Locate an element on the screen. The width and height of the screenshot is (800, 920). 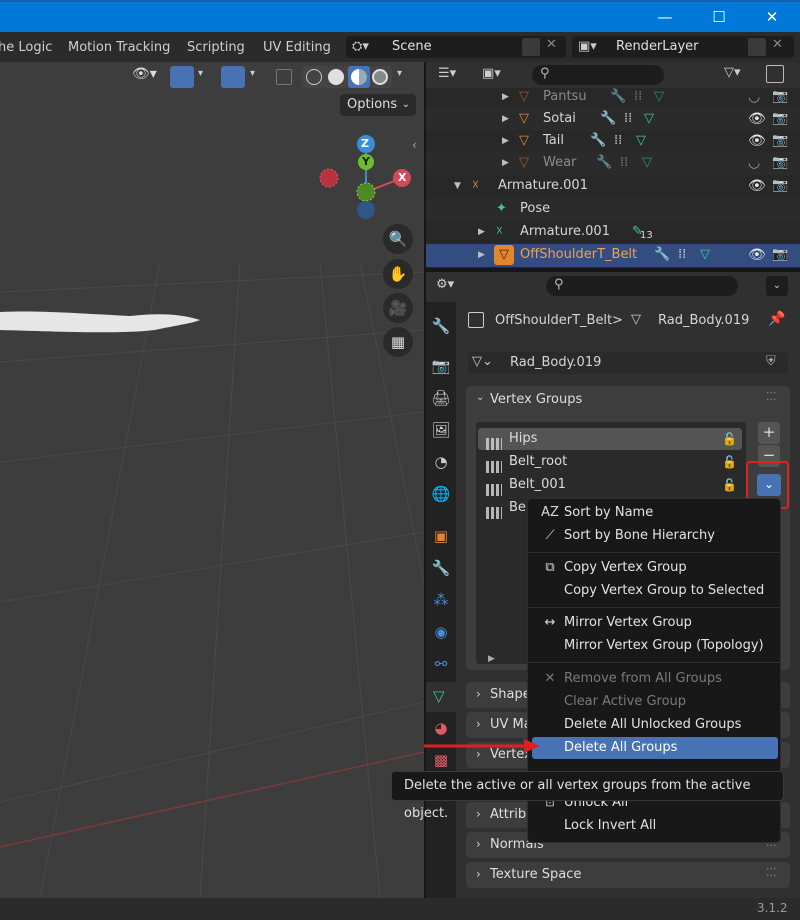
render-tab-icon: 📷 is located at coordinates (441, 366).